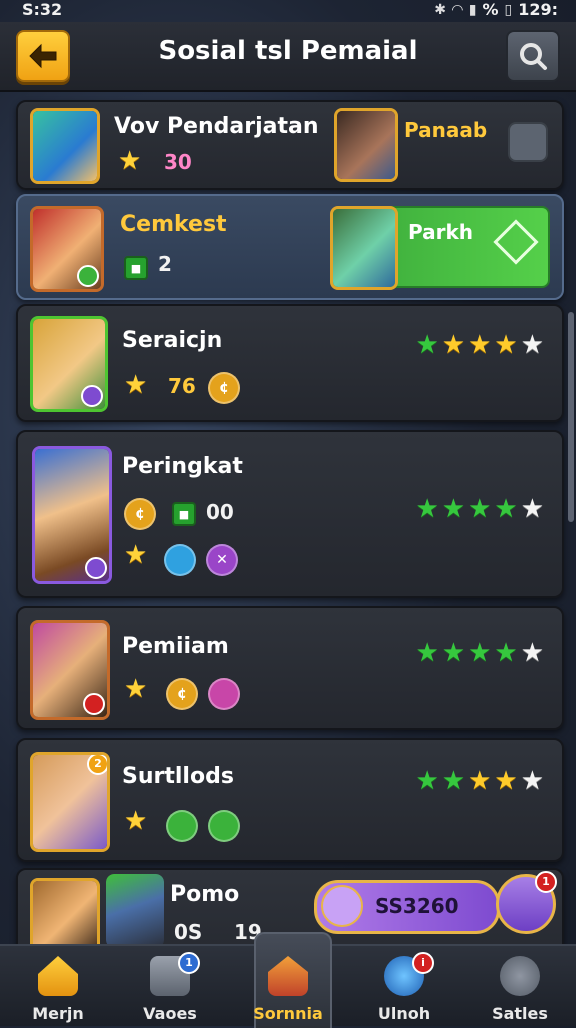  I want to click on friend-name: Parkh, so click(441, 232).